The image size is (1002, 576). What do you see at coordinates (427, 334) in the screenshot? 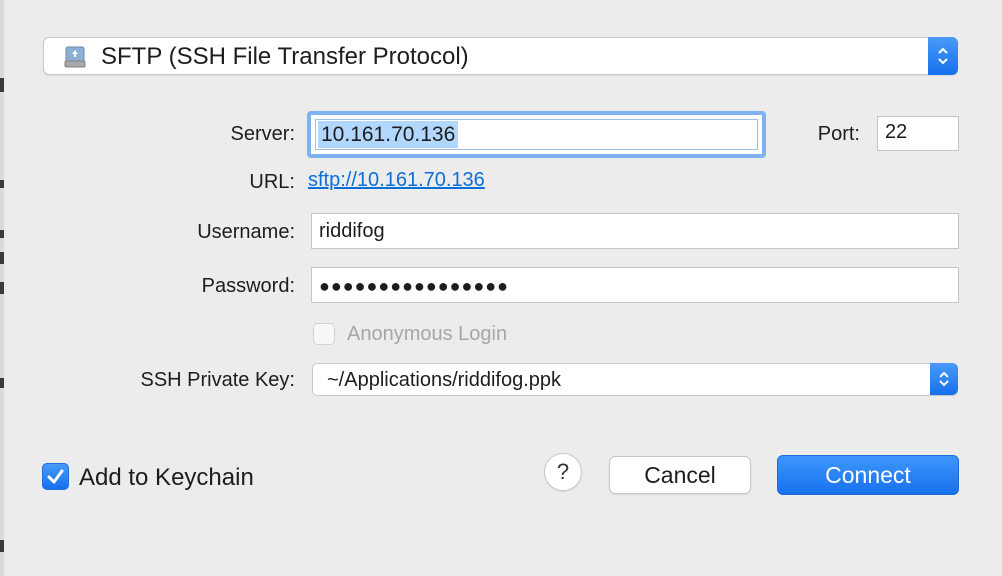
I see `anonymous-login-label: Anonymous Login` at bounding box center [427, 334].